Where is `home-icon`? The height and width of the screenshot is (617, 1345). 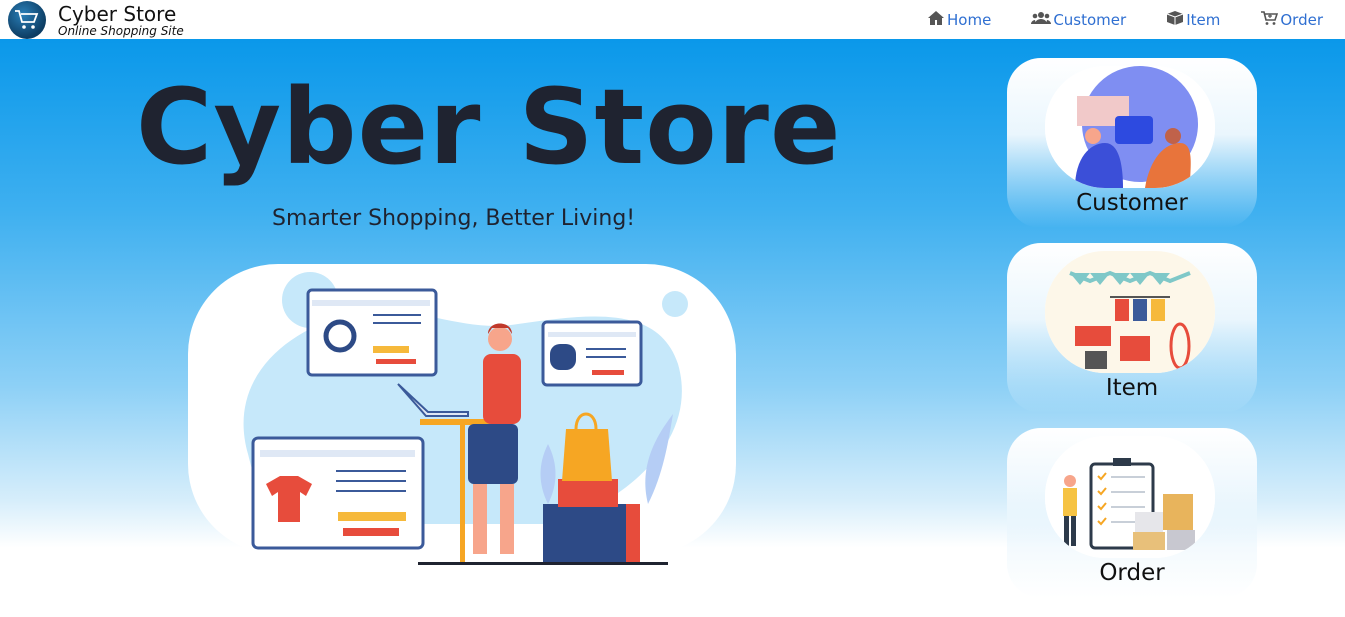
home-icon is located at coordinates (937, 20).